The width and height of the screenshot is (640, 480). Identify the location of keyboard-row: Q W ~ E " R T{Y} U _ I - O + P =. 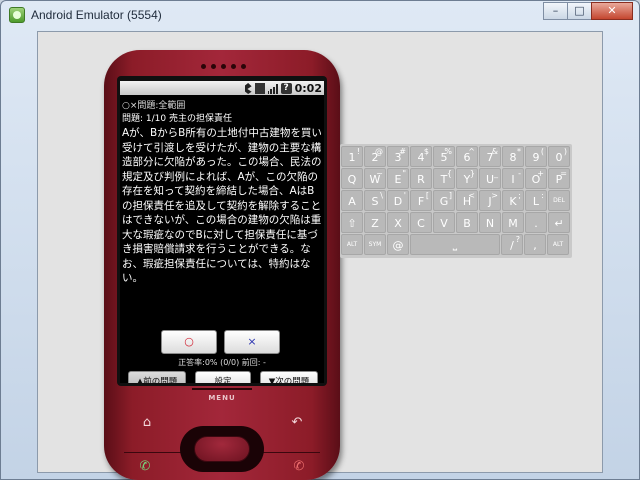
(455, 178).